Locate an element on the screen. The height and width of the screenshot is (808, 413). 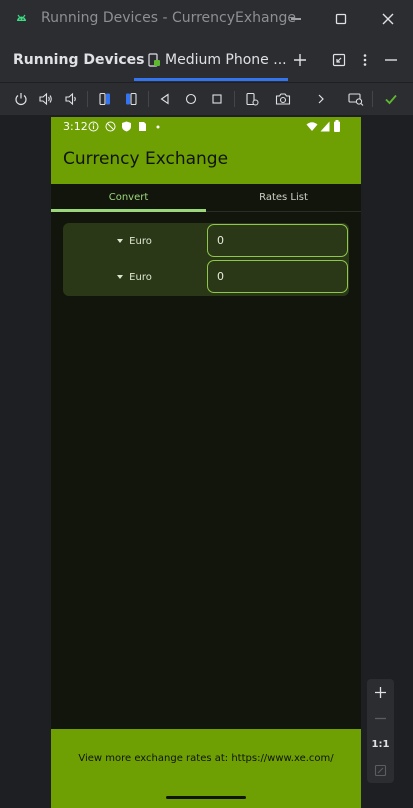
window-title: Running Devices - CurrencyExhange is located at coordinates (168, 18).